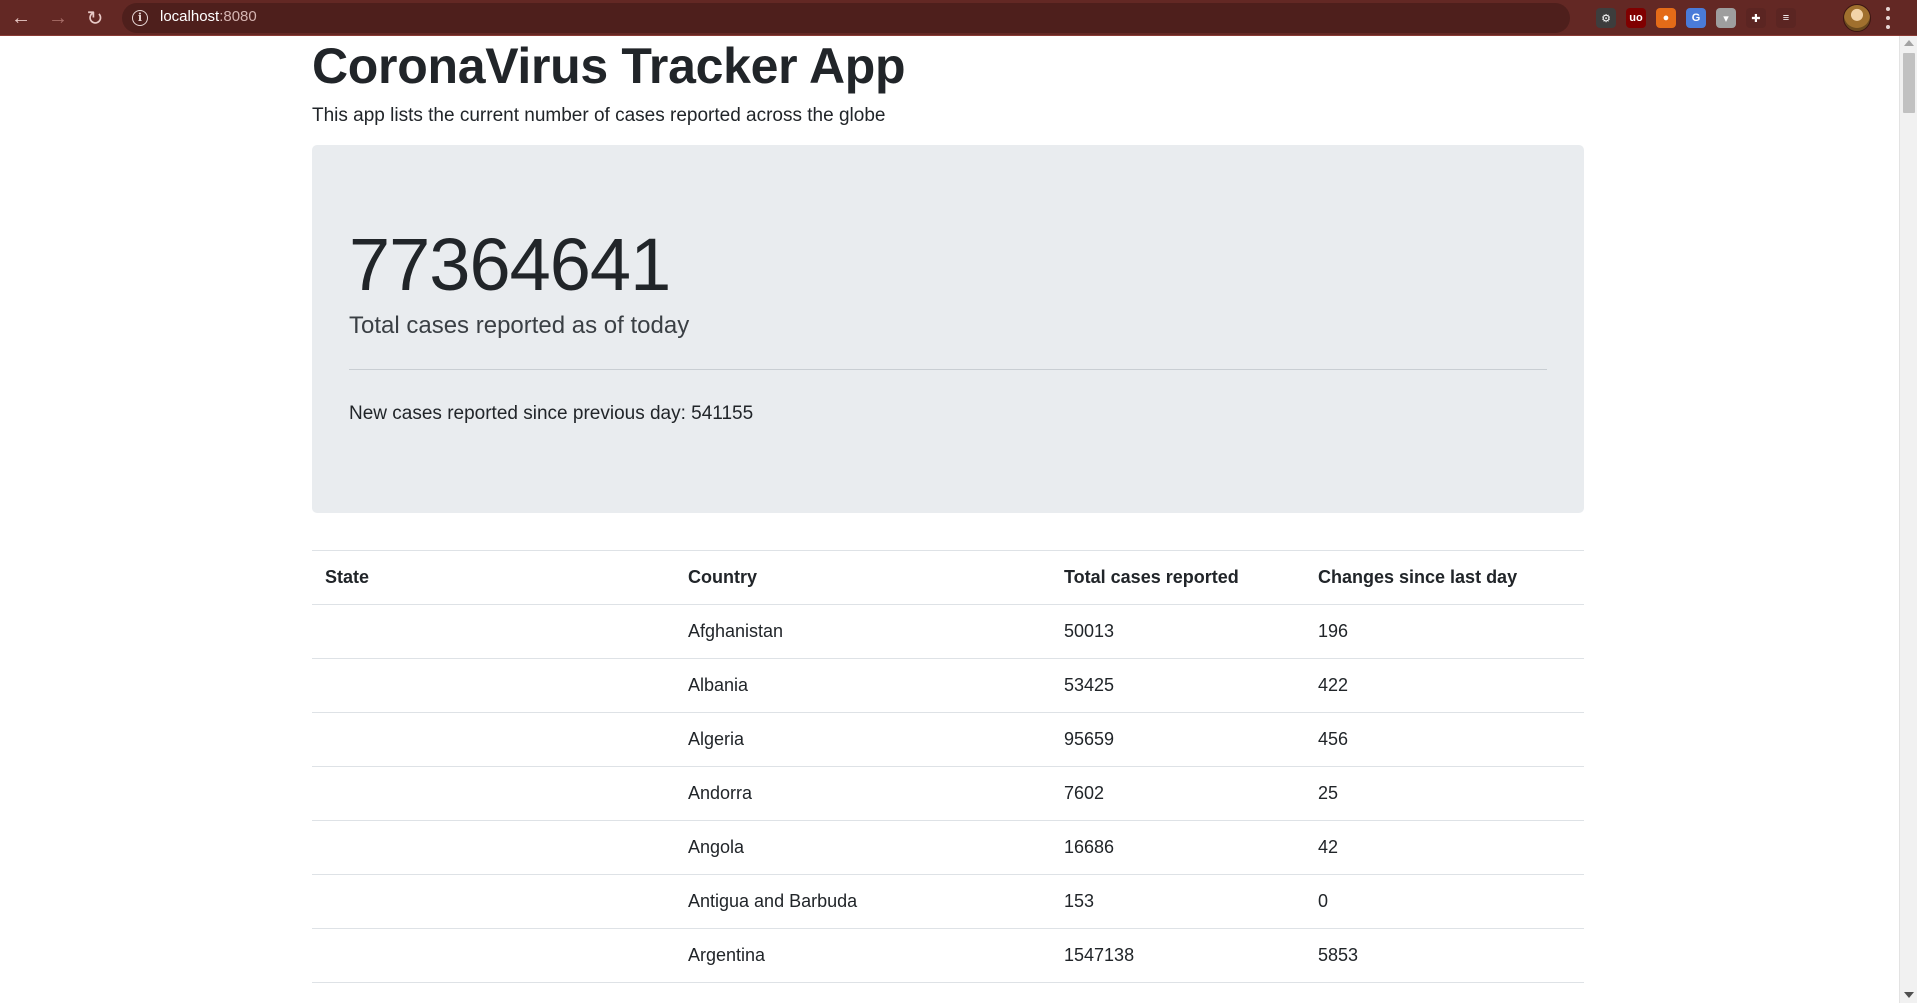  I want to click on table-row: Argentina 1547138 5853, so click(948, 955).